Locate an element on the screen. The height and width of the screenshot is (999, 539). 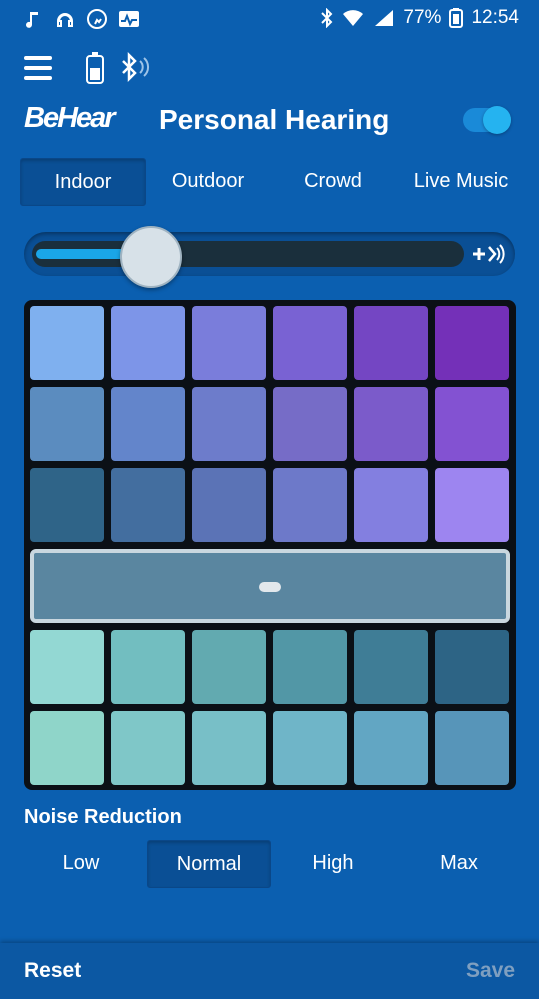
balance-handle is located at coordinates (270, 587).